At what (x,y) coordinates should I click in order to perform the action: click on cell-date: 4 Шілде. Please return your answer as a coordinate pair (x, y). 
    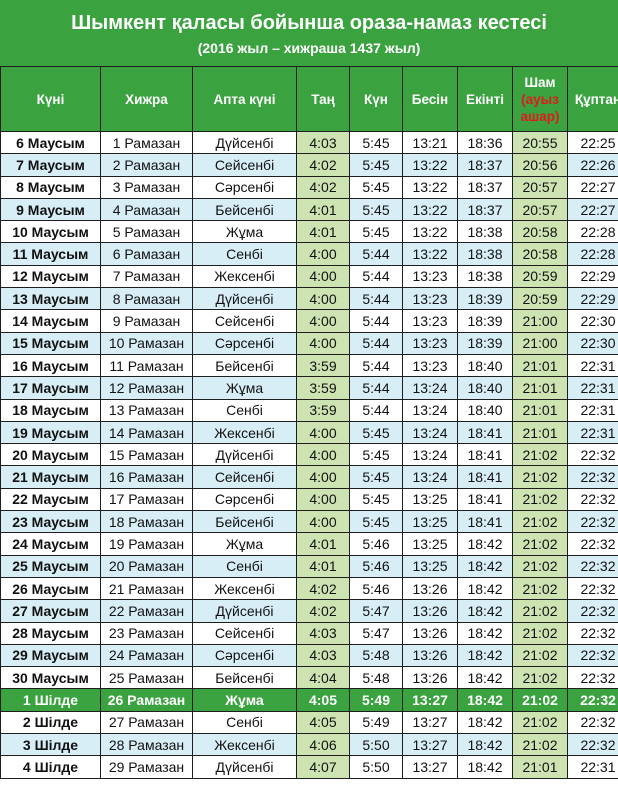
    Looking at the image, I should click on (50, 767).